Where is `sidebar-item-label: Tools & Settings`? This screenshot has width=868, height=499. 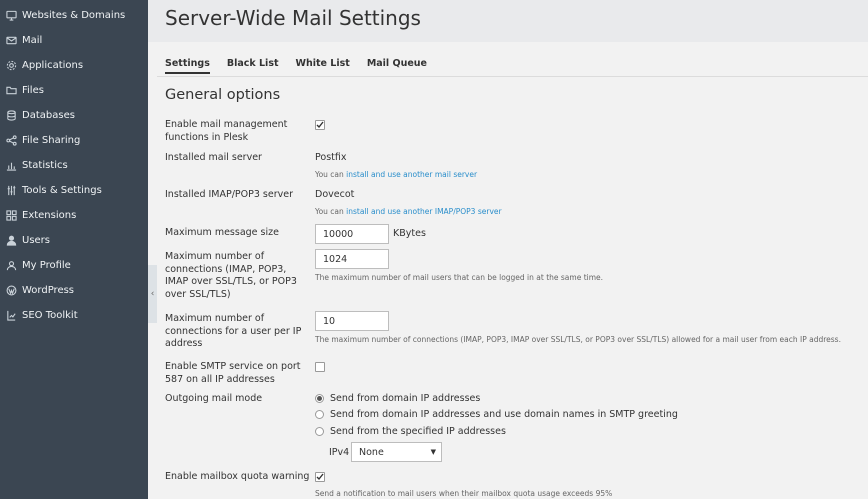 sidebar-item-label: Tools & Settings is located at coordinates (62, 190).